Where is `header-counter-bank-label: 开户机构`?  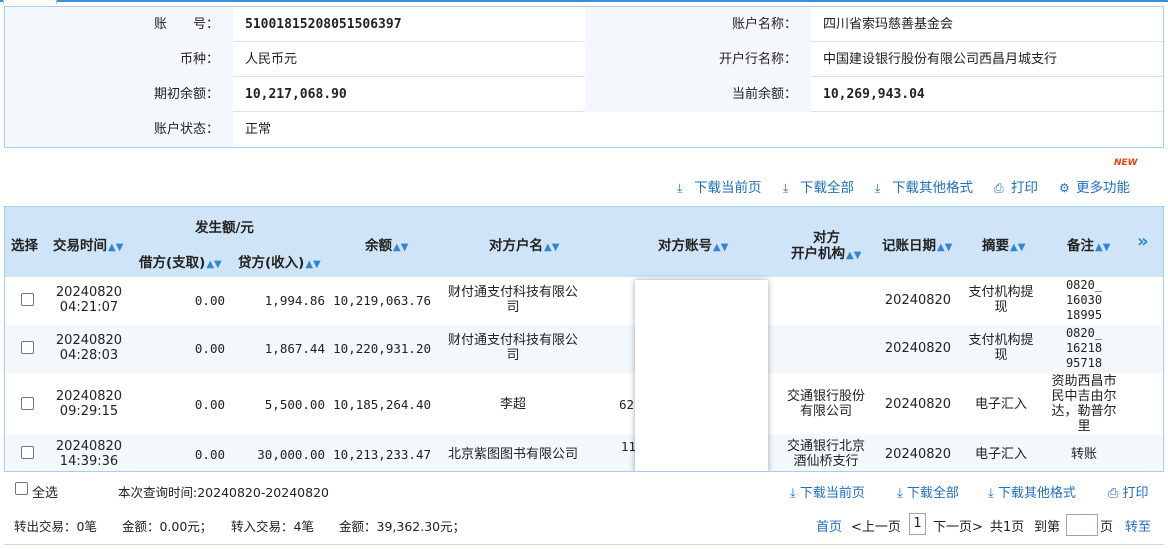 header-counter-bank-label: 开户机构 is located at coordinates (818, 254).